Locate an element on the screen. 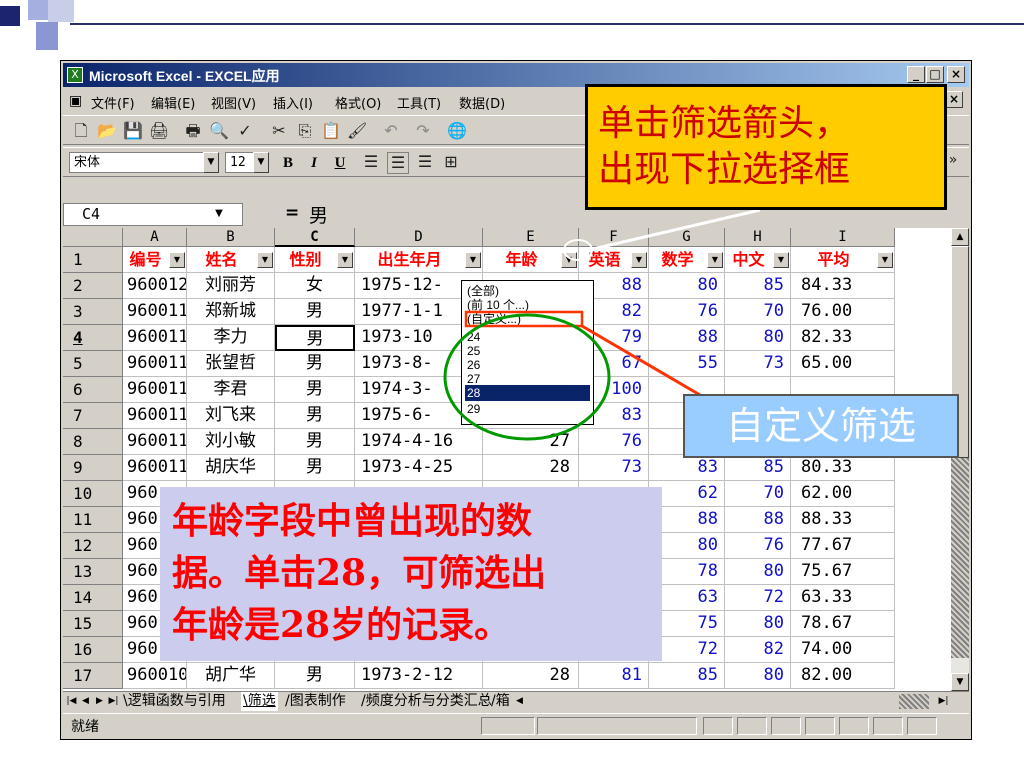 The height and width of the screenshot is (768, 1024). column-header-c: C is located at coordinates (315, 237).